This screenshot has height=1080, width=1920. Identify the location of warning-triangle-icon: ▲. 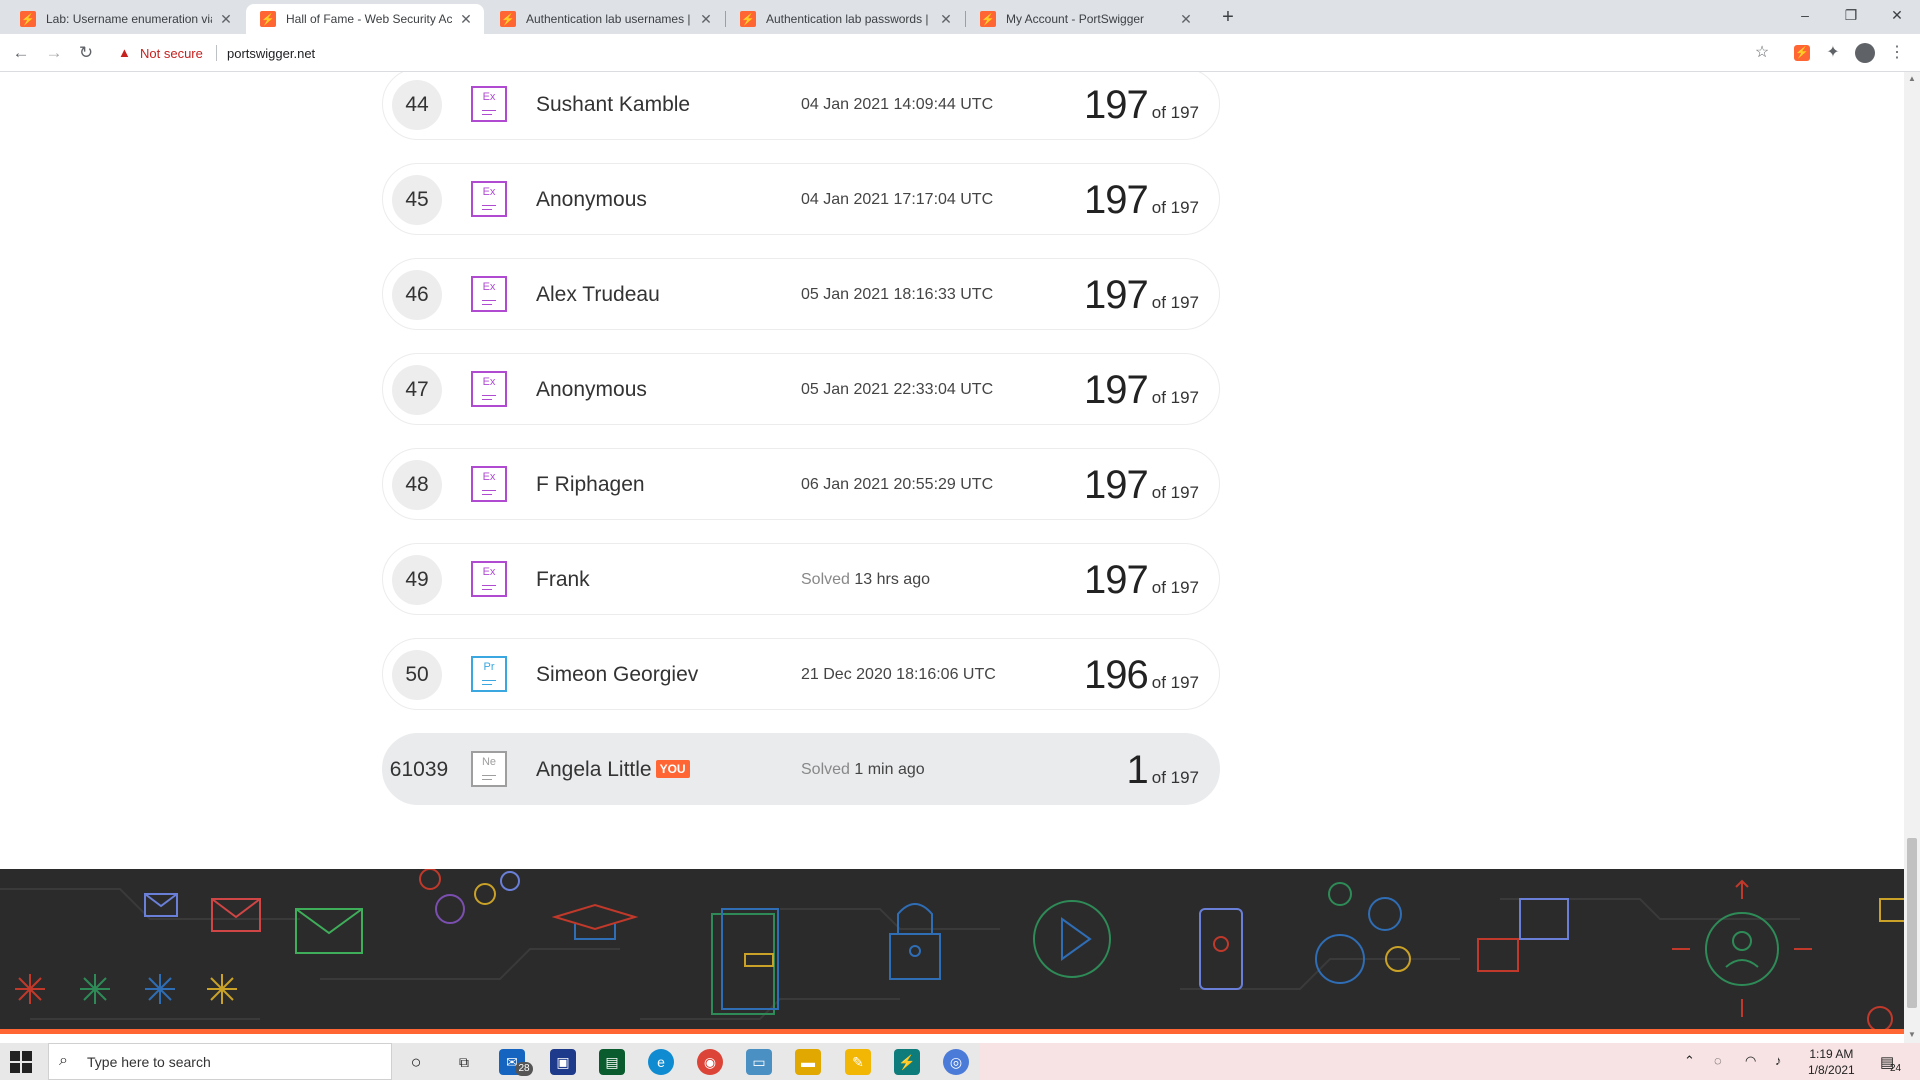
(124, 52).